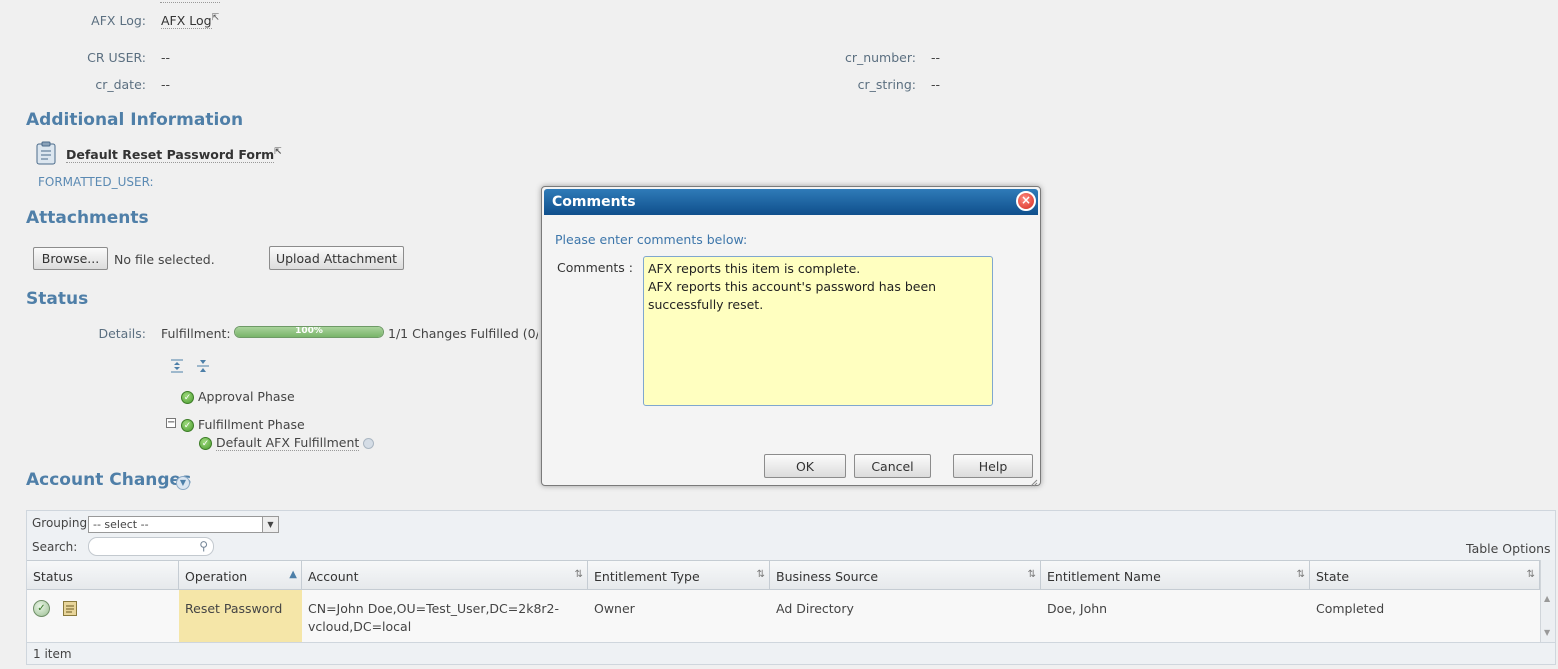 Image resolution: width=1558 pixels, height=669 pixels. I want to click on search-label: Search:, so click(55, 547).